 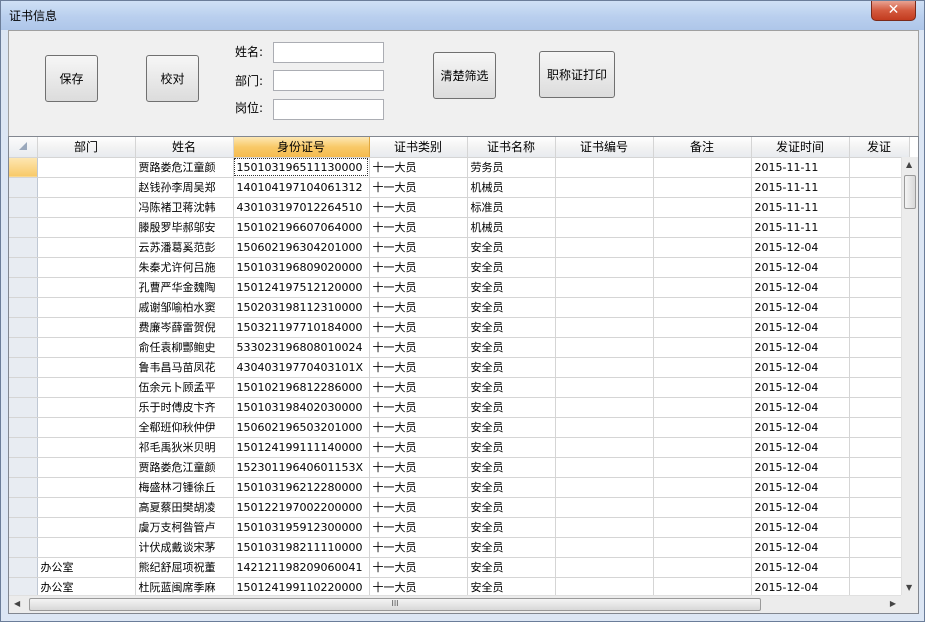 I want to click on grid-cell: 150124199110220000, so click(x=301, y=587).